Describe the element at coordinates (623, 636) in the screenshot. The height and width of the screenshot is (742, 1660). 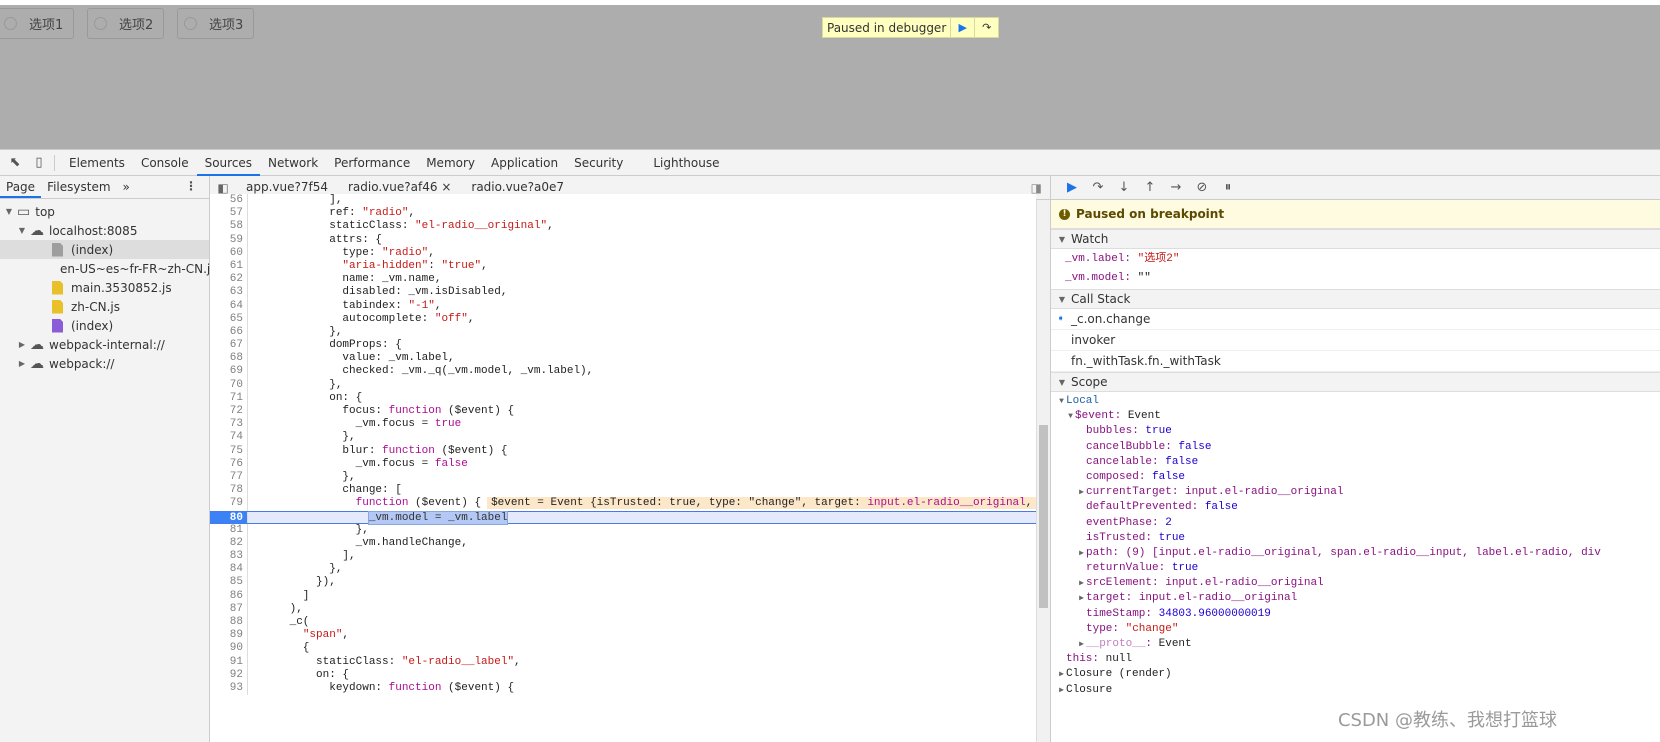
I see `code-line: 89 "span",` at that location.